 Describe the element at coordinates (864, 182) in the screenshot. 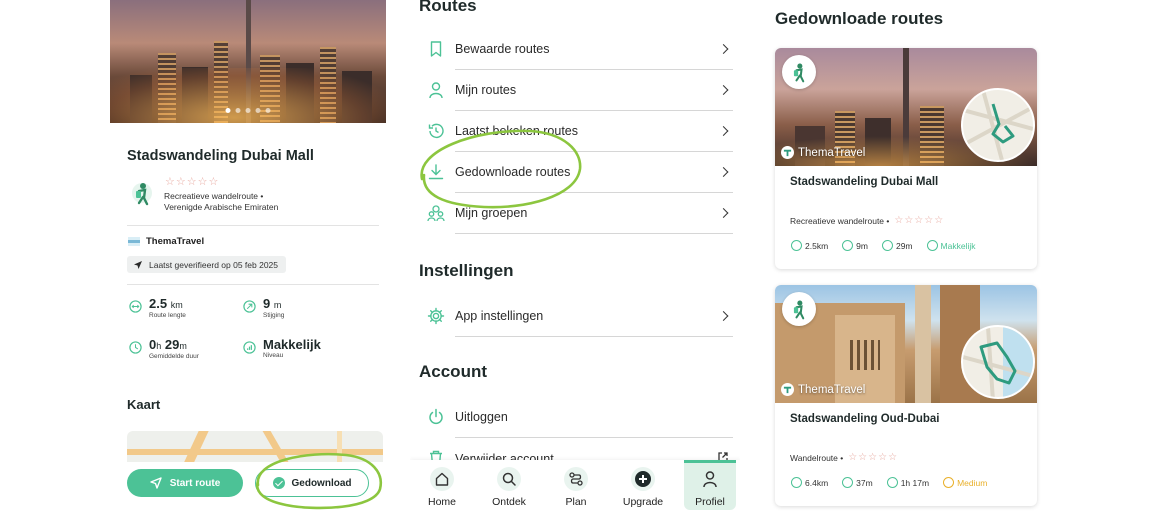

I see `route-card-title: Stadswandeling Dubai Mall` at that location.